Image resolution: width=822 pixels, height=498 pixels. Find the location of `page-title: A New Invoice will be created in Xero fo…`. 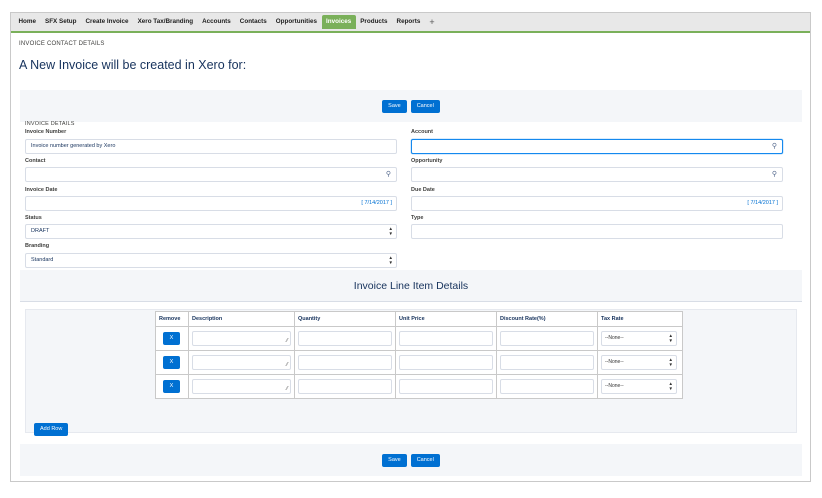

page-title: A New Invoice will be created in Xero fo… is located at coordinates (133, 65).